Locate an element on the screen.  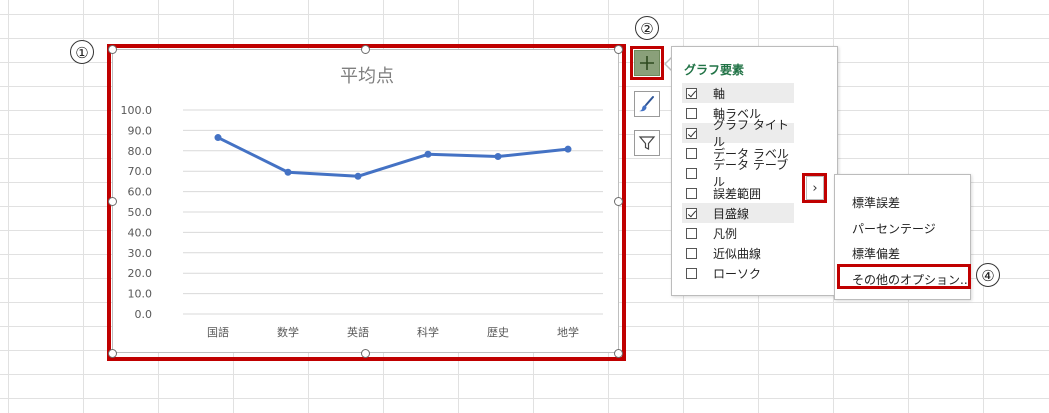
element-row-error-bars: 誤差範囲 is located at coordinates (738, 193).